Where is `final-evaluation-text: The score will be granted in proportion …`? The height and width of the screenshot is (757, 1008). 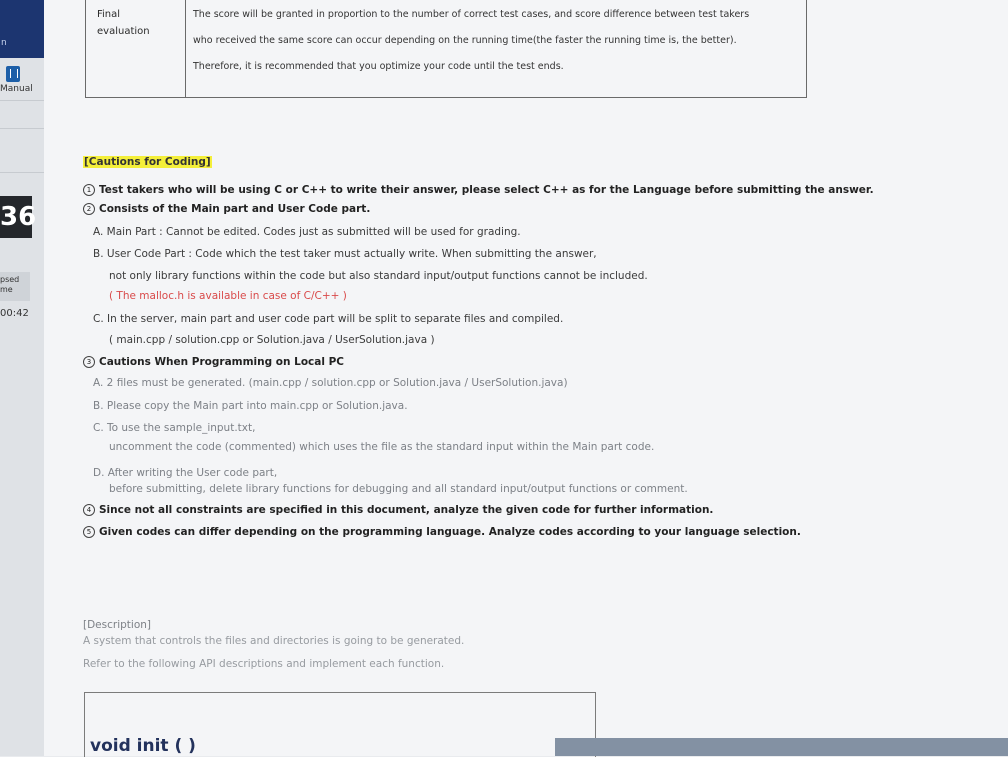 final-evaluation-text: The score will be granted in proportion … is located at coordinates (496, 48).